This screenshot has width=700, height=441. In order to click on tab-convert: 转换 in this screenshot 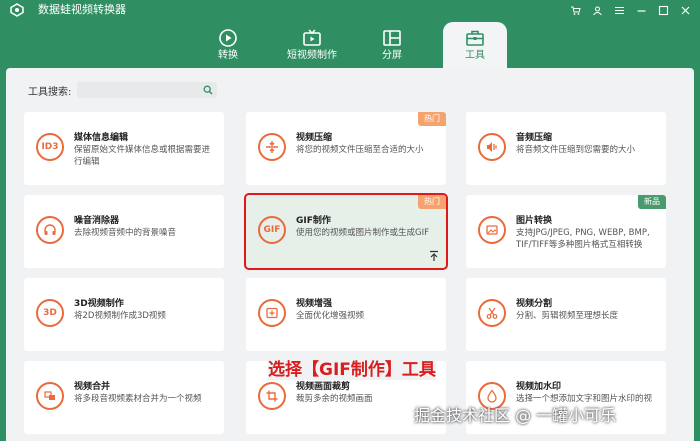, I will do `click(228, 45)`.